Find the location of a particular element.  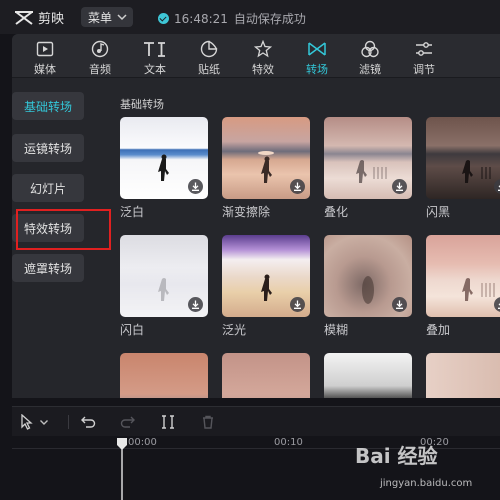

tick-label: 00:00 is located at coordinates (142, 442).